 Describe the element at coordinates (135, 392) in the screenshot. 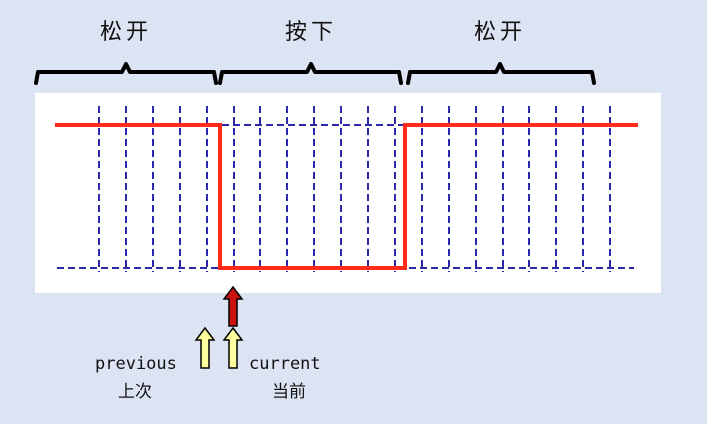

I see `previous-label-zh: 上次` at that location.